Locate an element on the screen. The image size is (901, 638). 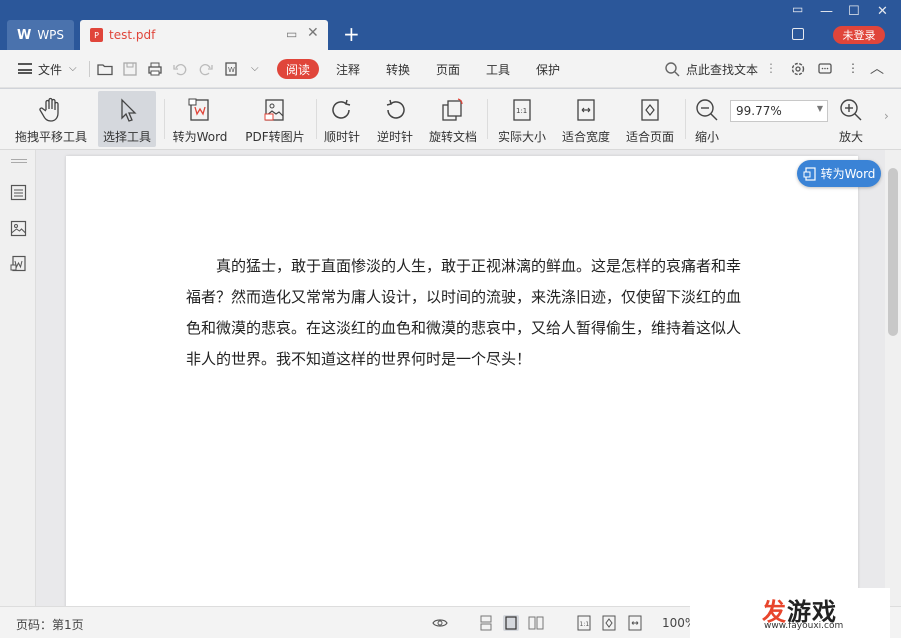
minimize-icon: — is located at coordinates (826, 11).